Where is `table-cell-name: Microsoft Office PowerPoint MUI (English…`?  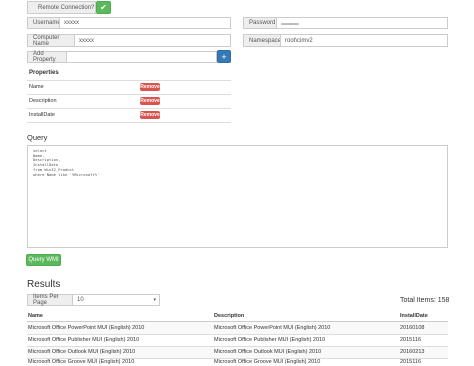 table-cell-name: Microsoft Office PowerPoint MUI (English… is located at coordinates (86, 328).